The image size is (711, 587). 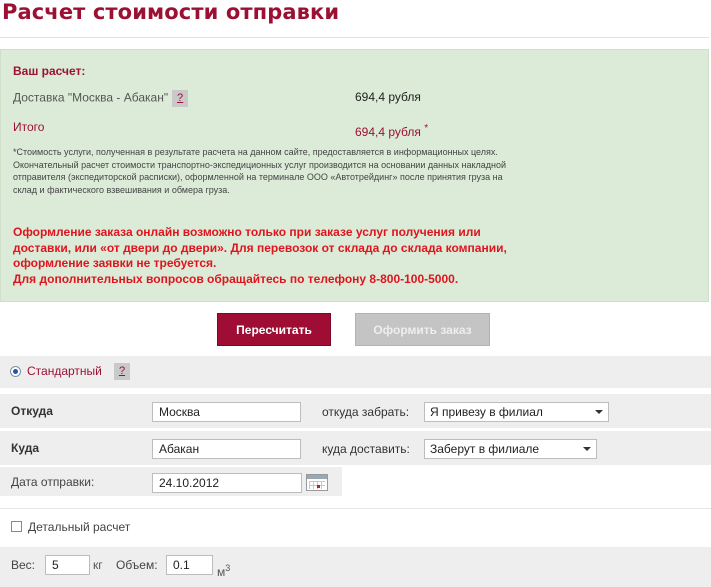 I want to click on total-value: 694,4 рубля *, so click(x=391, y=131).